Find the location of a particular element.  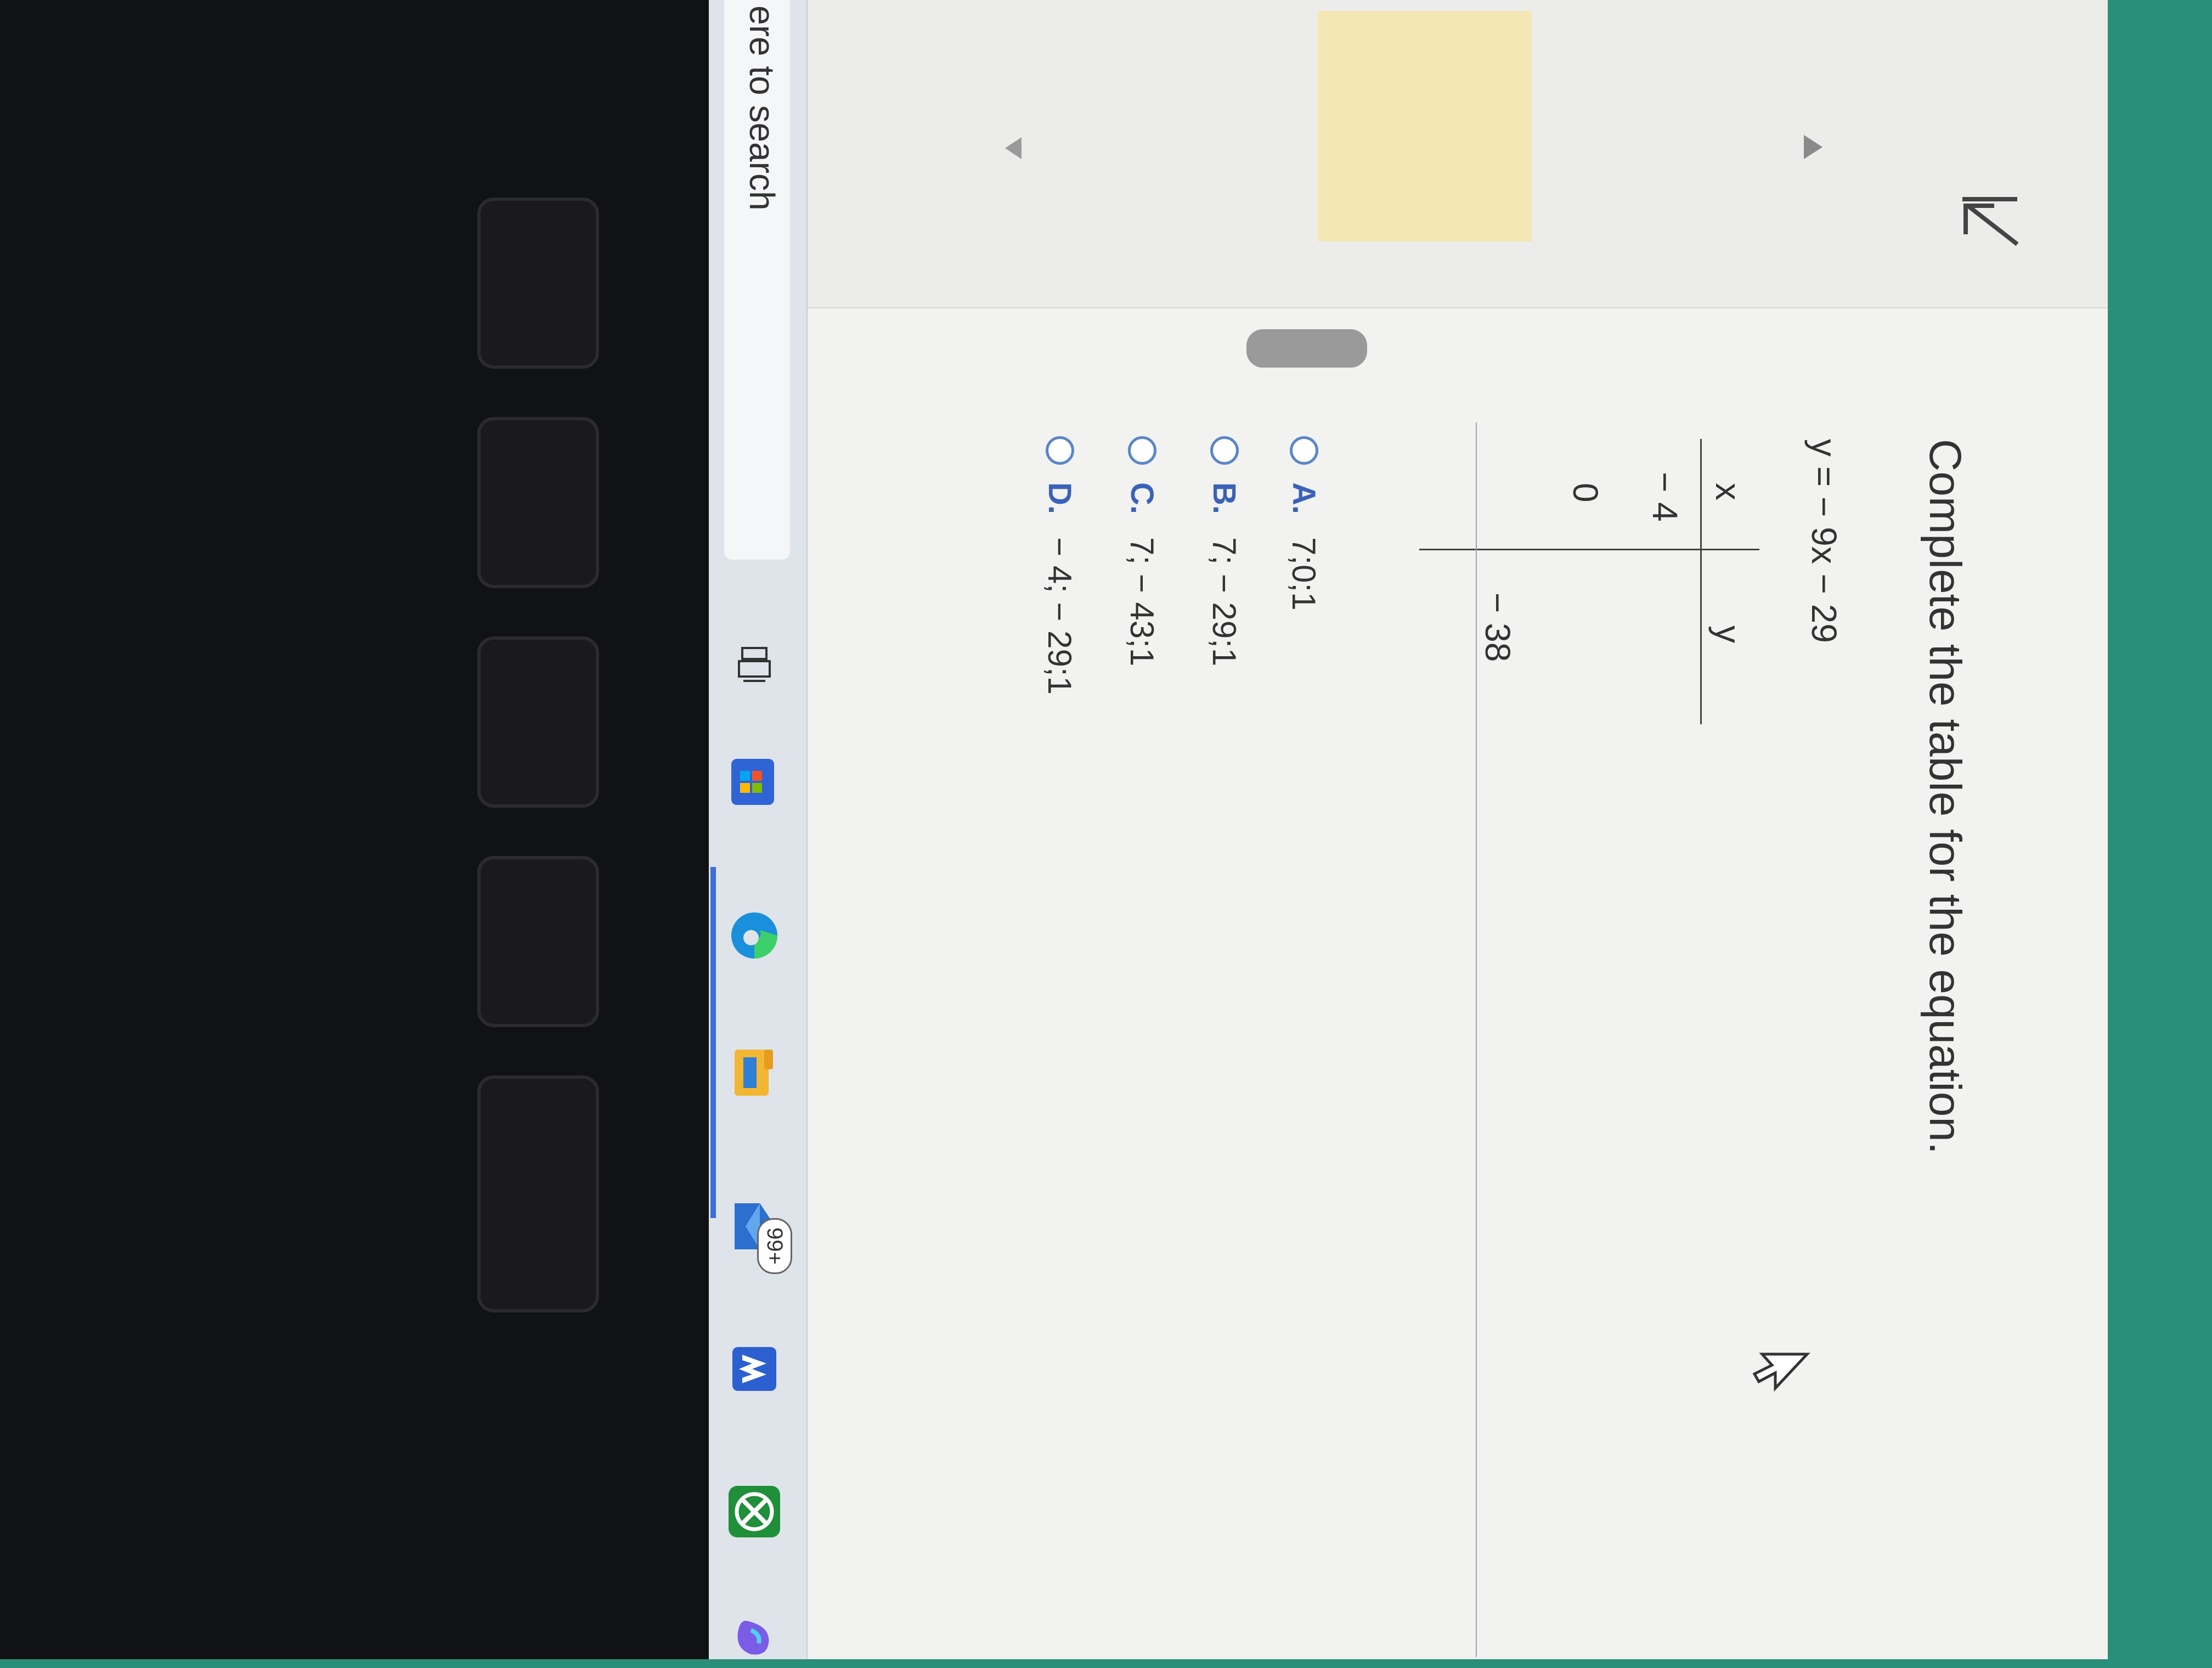

edge-button is located at coordinates (754, 935).